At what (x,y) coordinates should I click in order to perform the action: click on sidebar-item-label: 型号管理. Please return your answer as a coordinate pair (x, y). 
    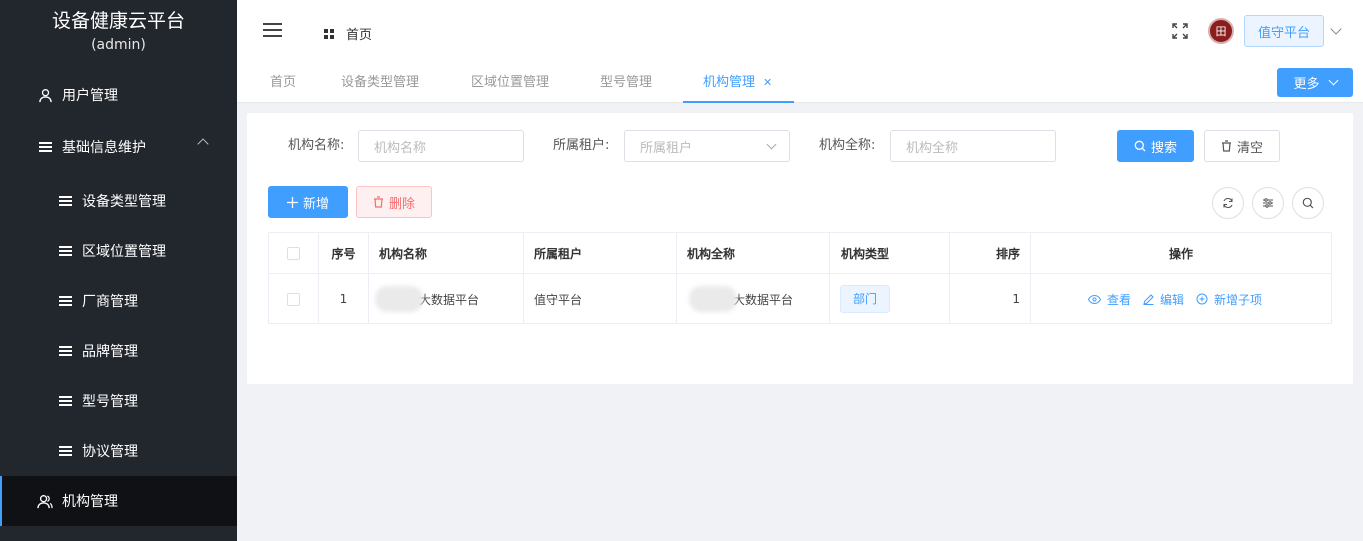
    Looking at the image, I should click on (110, 402).